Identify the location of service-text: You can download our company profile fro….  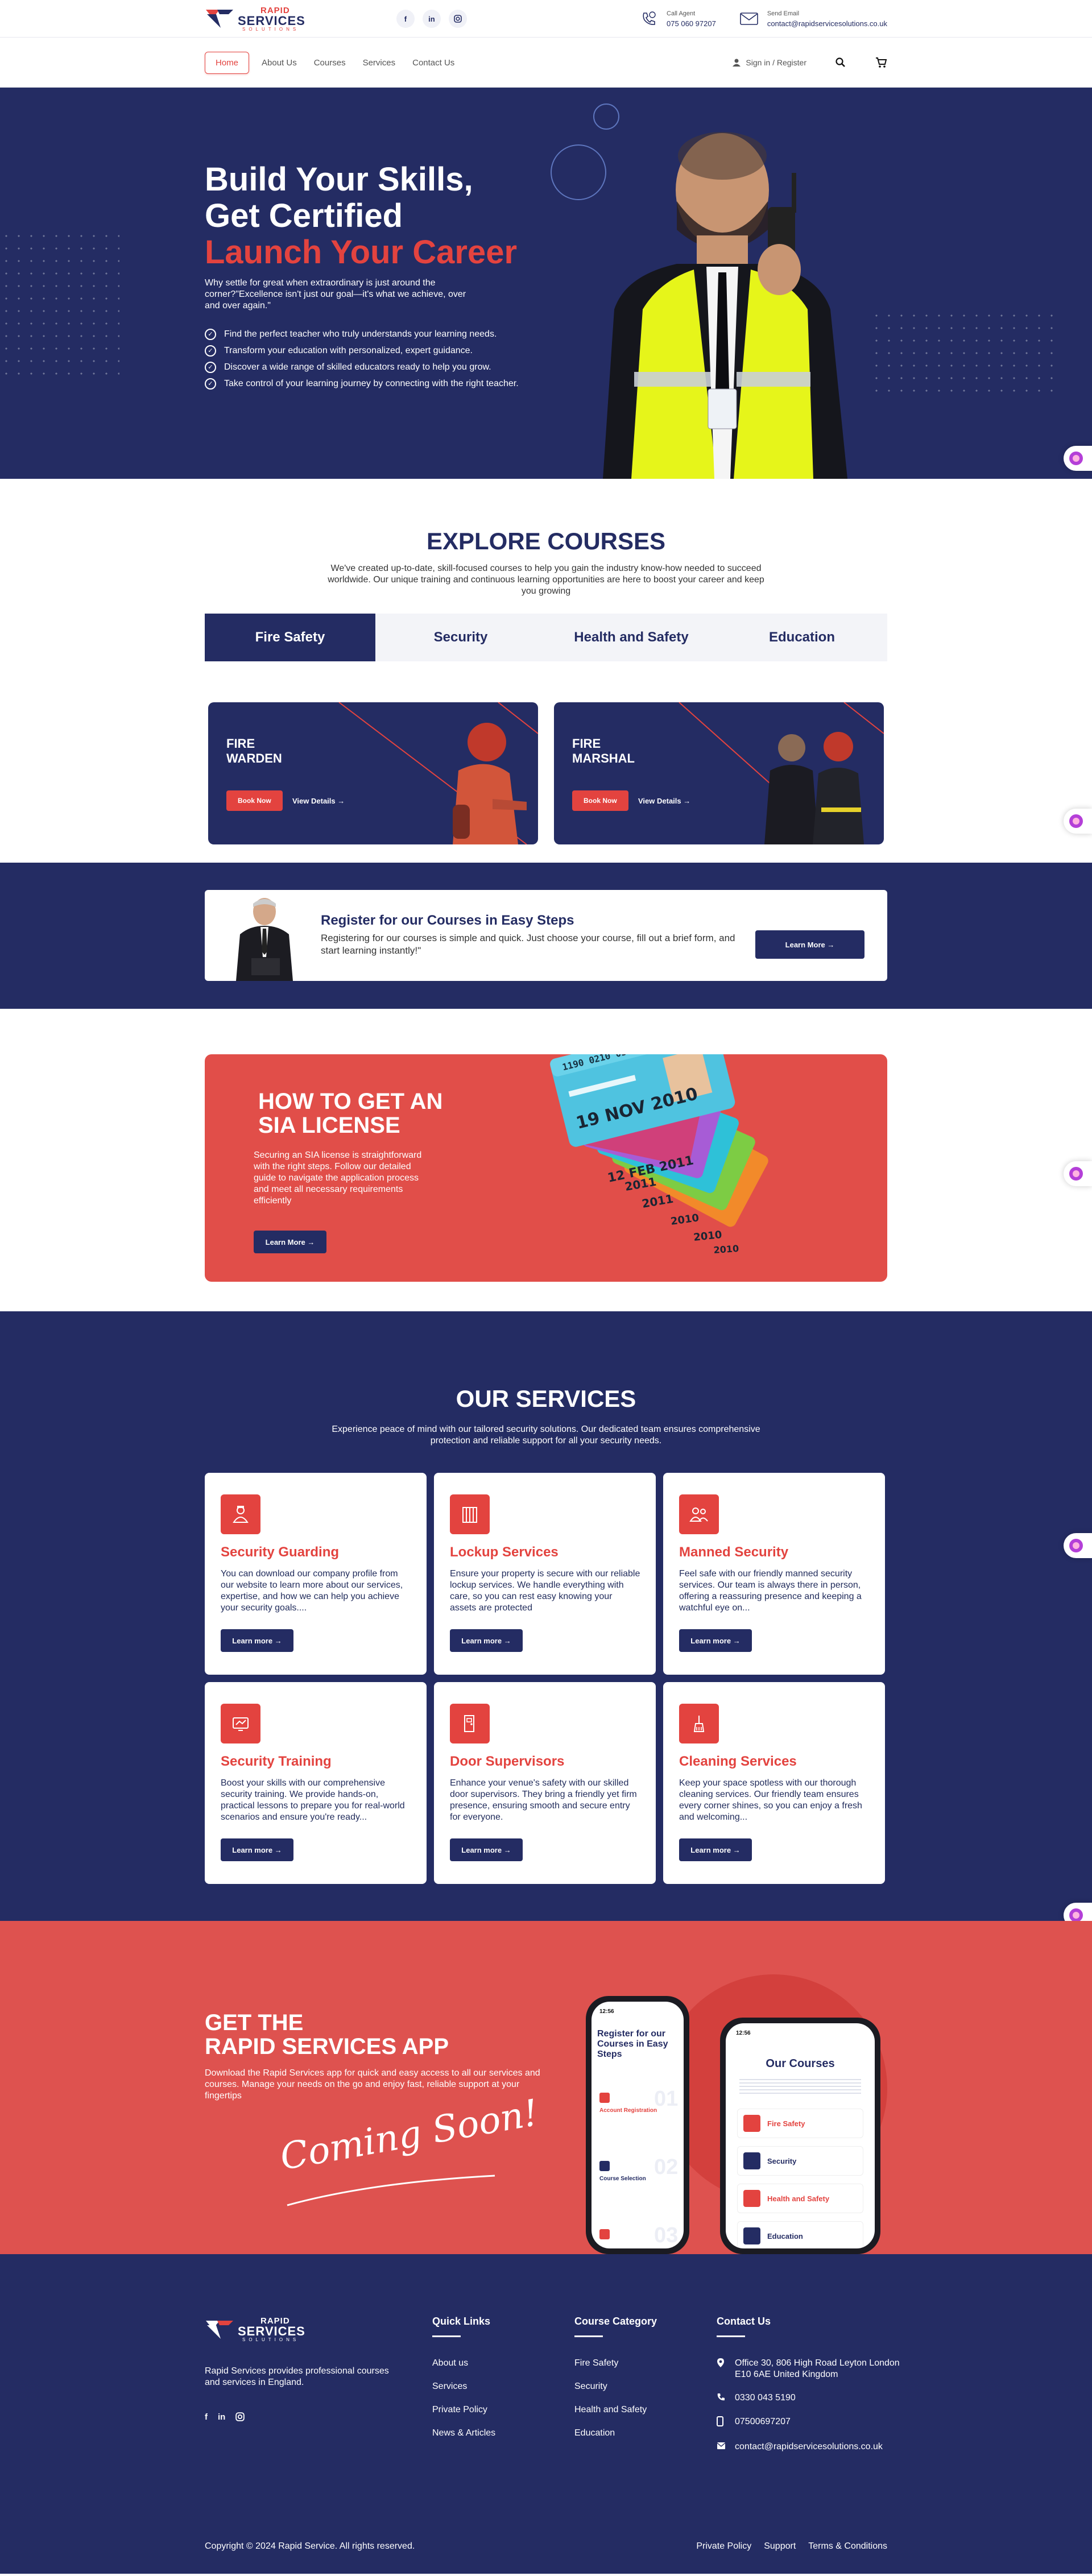
(312, 1591).